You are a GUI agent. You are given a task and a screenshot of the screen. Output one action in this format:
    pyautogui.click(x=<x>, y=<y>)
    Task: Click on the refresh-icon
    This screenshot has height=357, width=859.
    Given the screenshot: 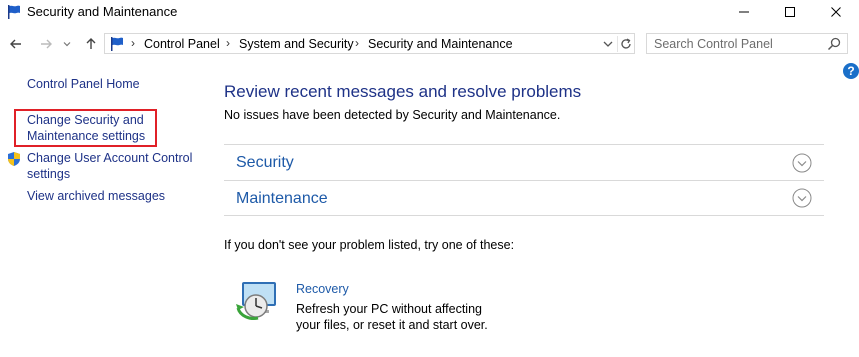 What is the action you would take?
    pyautogui.click(x=625, y=44)
    